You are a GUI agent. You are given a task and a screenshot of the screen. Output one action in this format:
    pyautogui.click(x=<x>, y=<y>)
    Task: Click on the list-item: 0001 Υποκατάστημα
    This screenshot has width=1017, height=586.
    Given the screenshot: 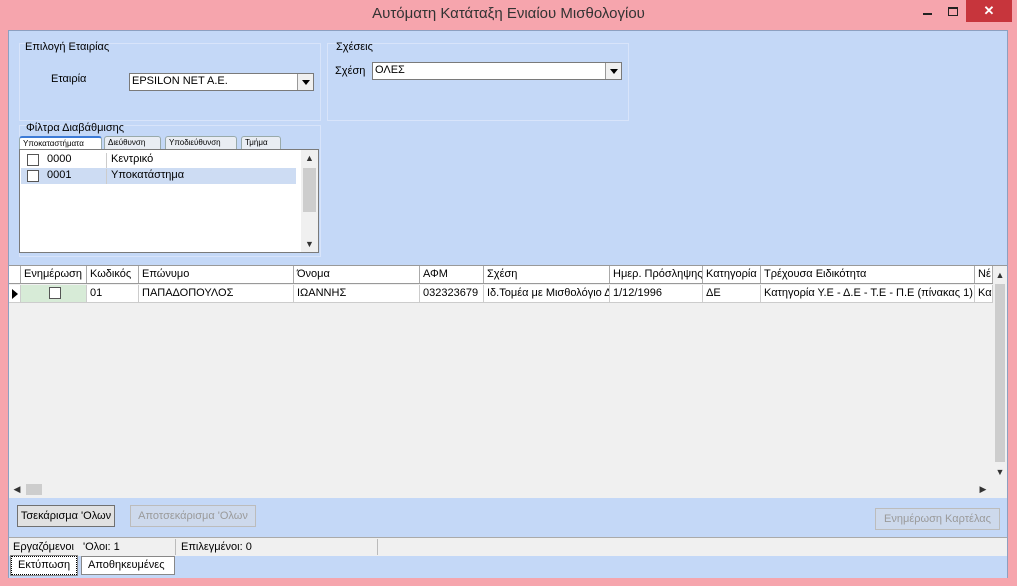 What is the action you would take?
    pyautogui.click(x=158, y=176)
    